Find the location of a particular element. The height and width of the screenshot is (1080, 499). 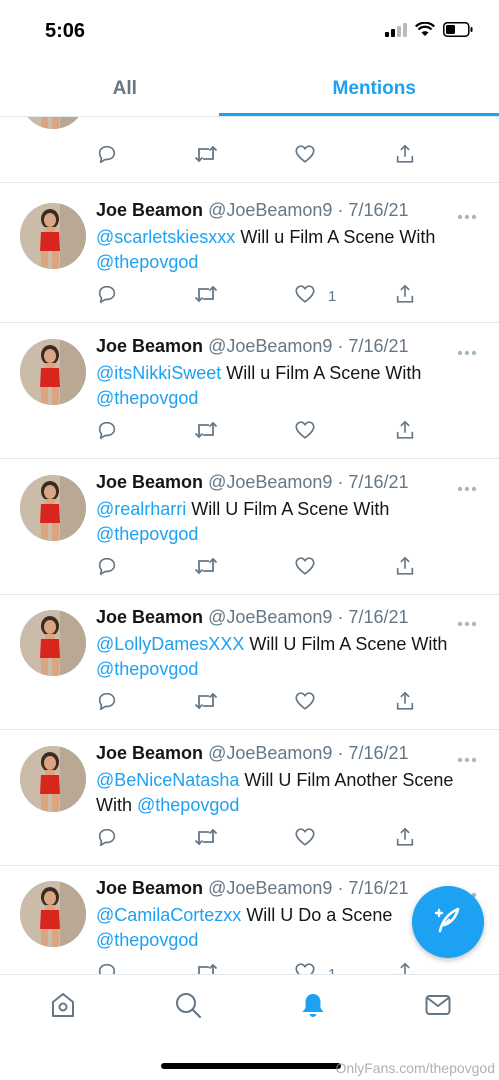

mention-link: @scarletskiesxxx is located at coordinates (165, 237).